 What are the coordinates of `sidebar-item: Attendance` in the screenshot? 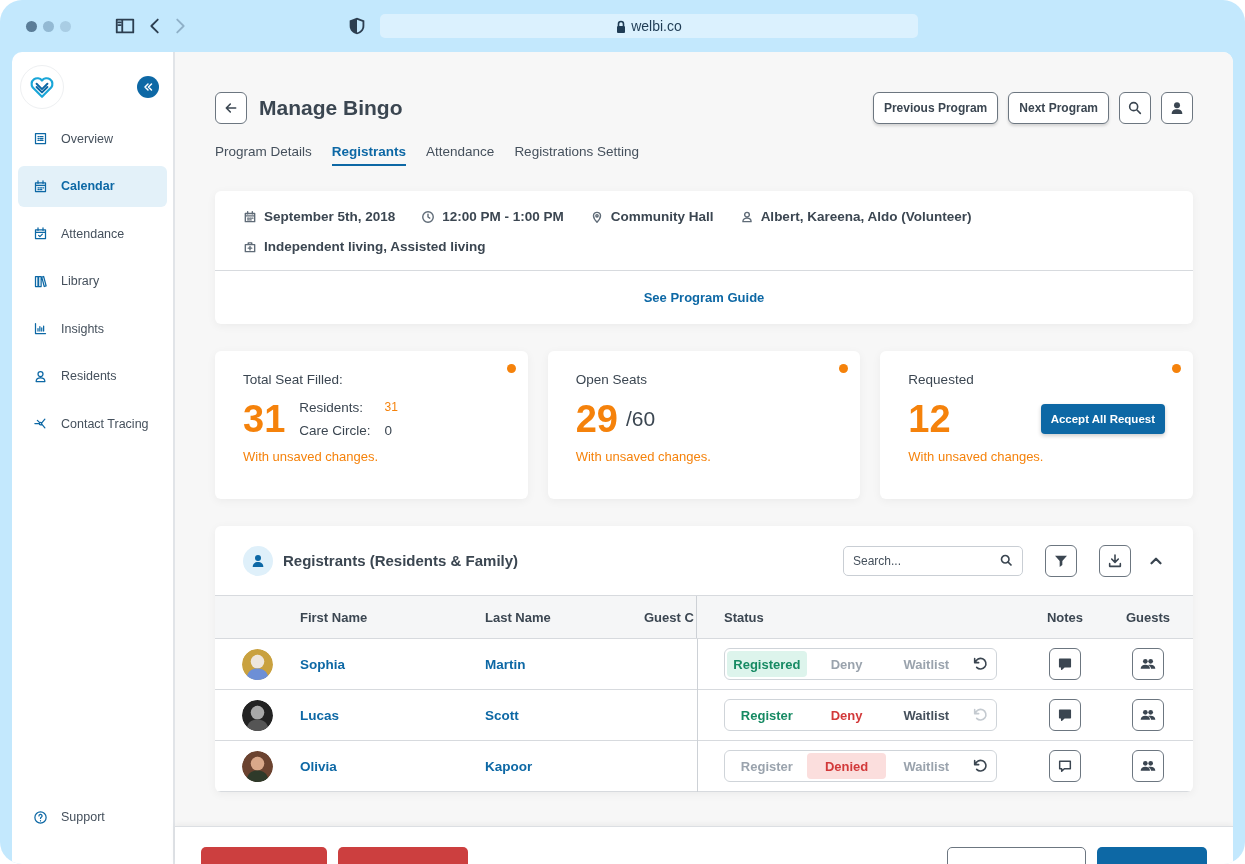 It's located at (92, 233).